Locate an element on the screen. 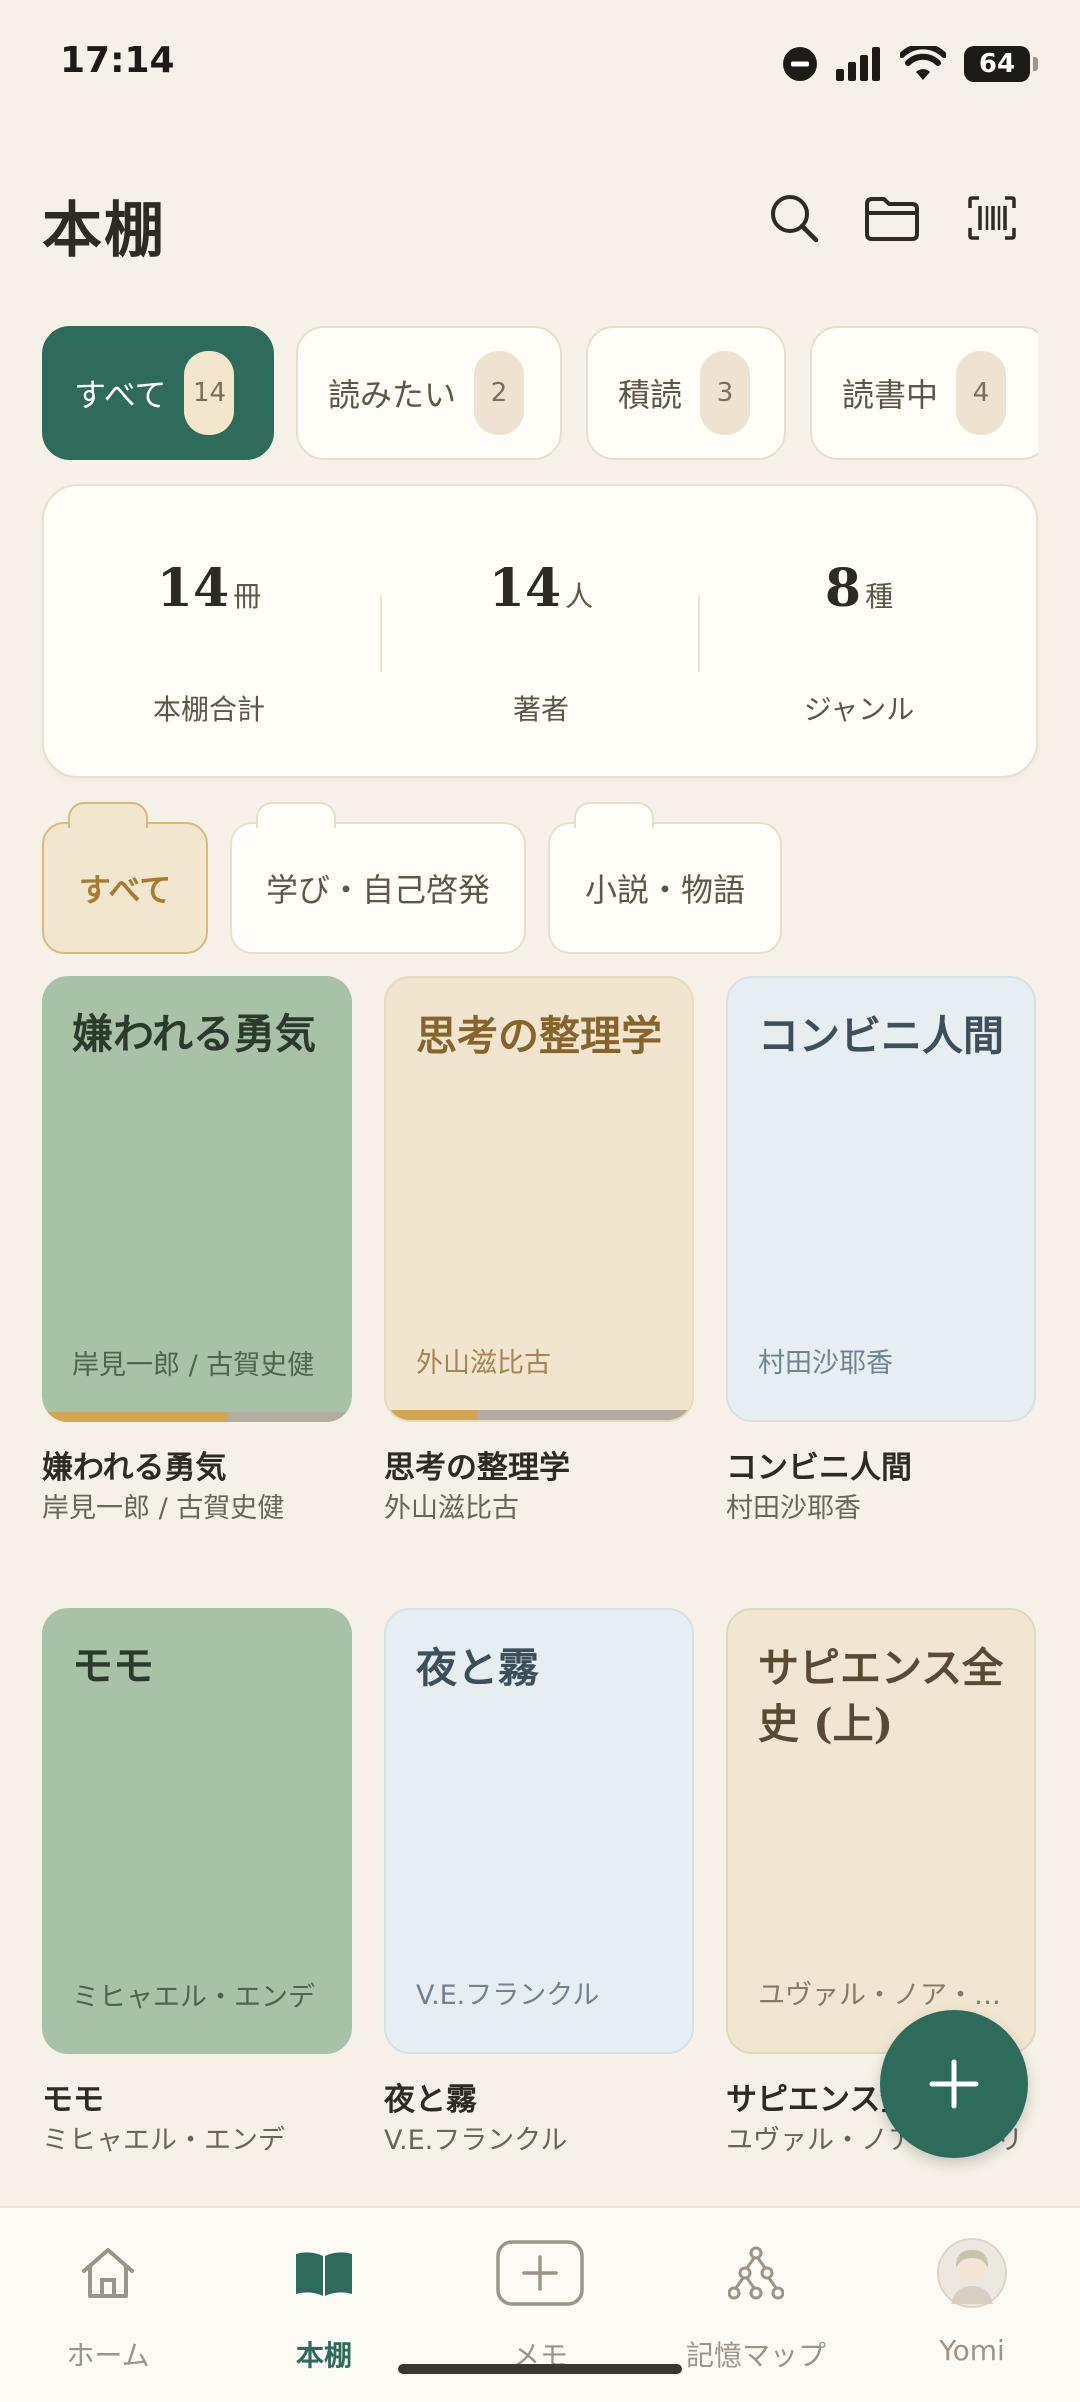 The height and width of the screenshot is (2402, 1080). tab-want-to-read: 読みたい 2 is located at coordinates (429, 393).